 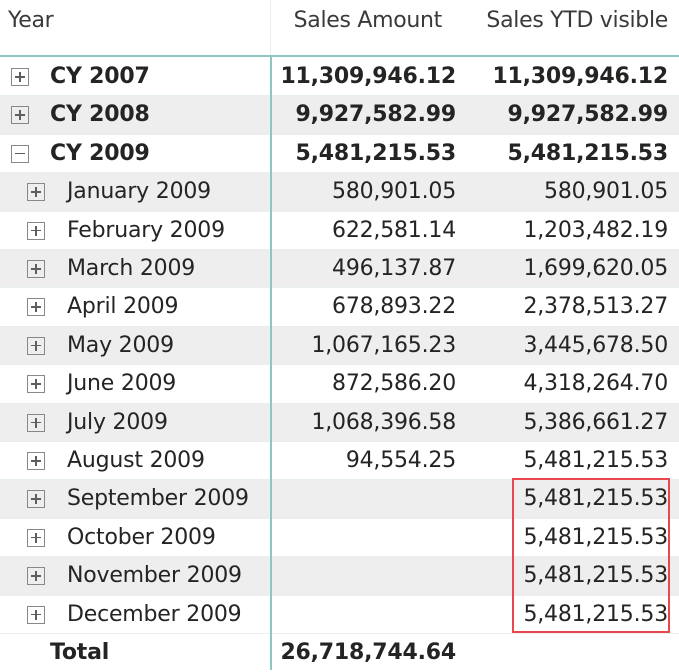 What do you see at coordinates (271, 363) in the screenshot?
I see `row-header-separator` at bounding box center [271, 363].